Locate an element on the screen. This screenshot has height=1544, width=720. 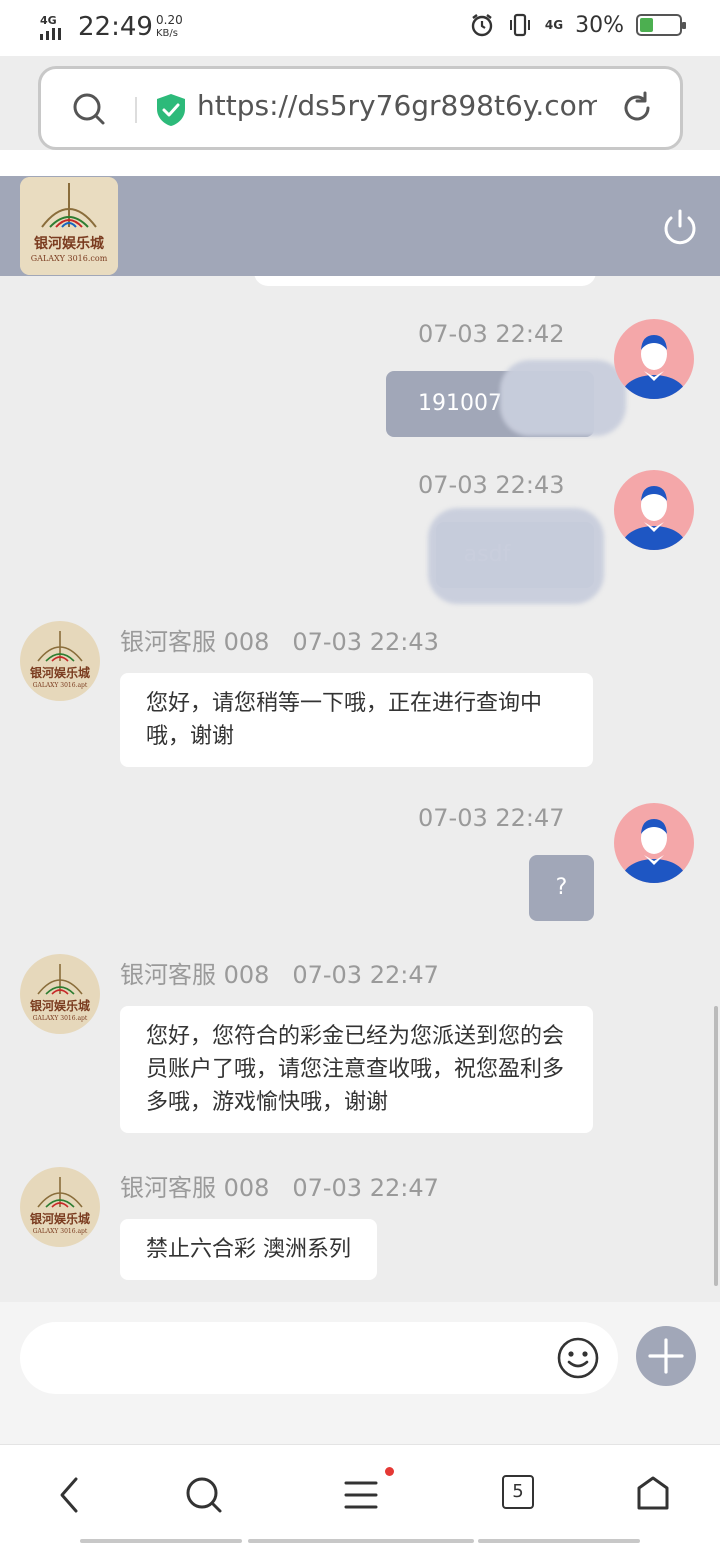
status-time: 22:49 is located at coordinates (115, 27).